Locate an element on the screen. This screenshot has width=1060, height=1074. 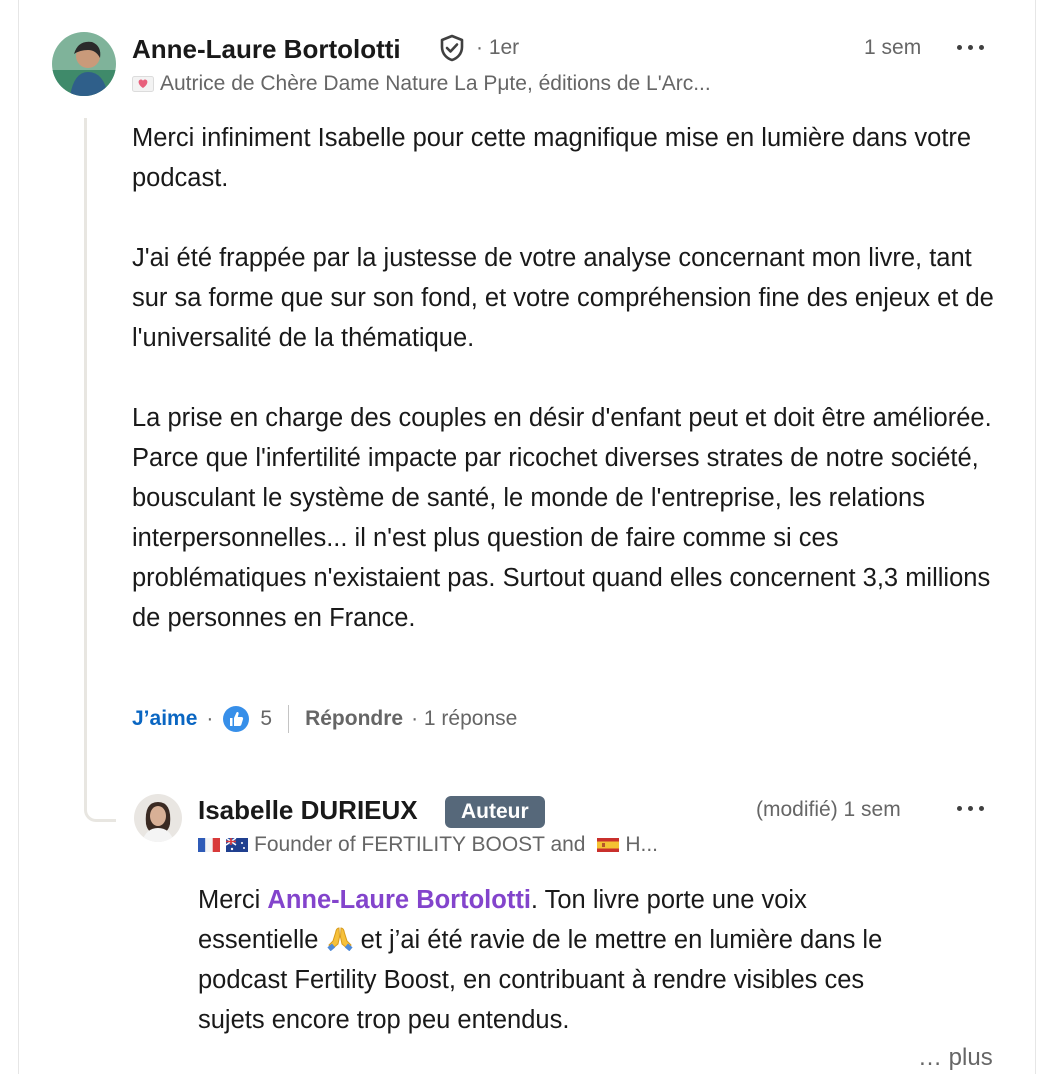
divider is located at coordinates (289, 719).